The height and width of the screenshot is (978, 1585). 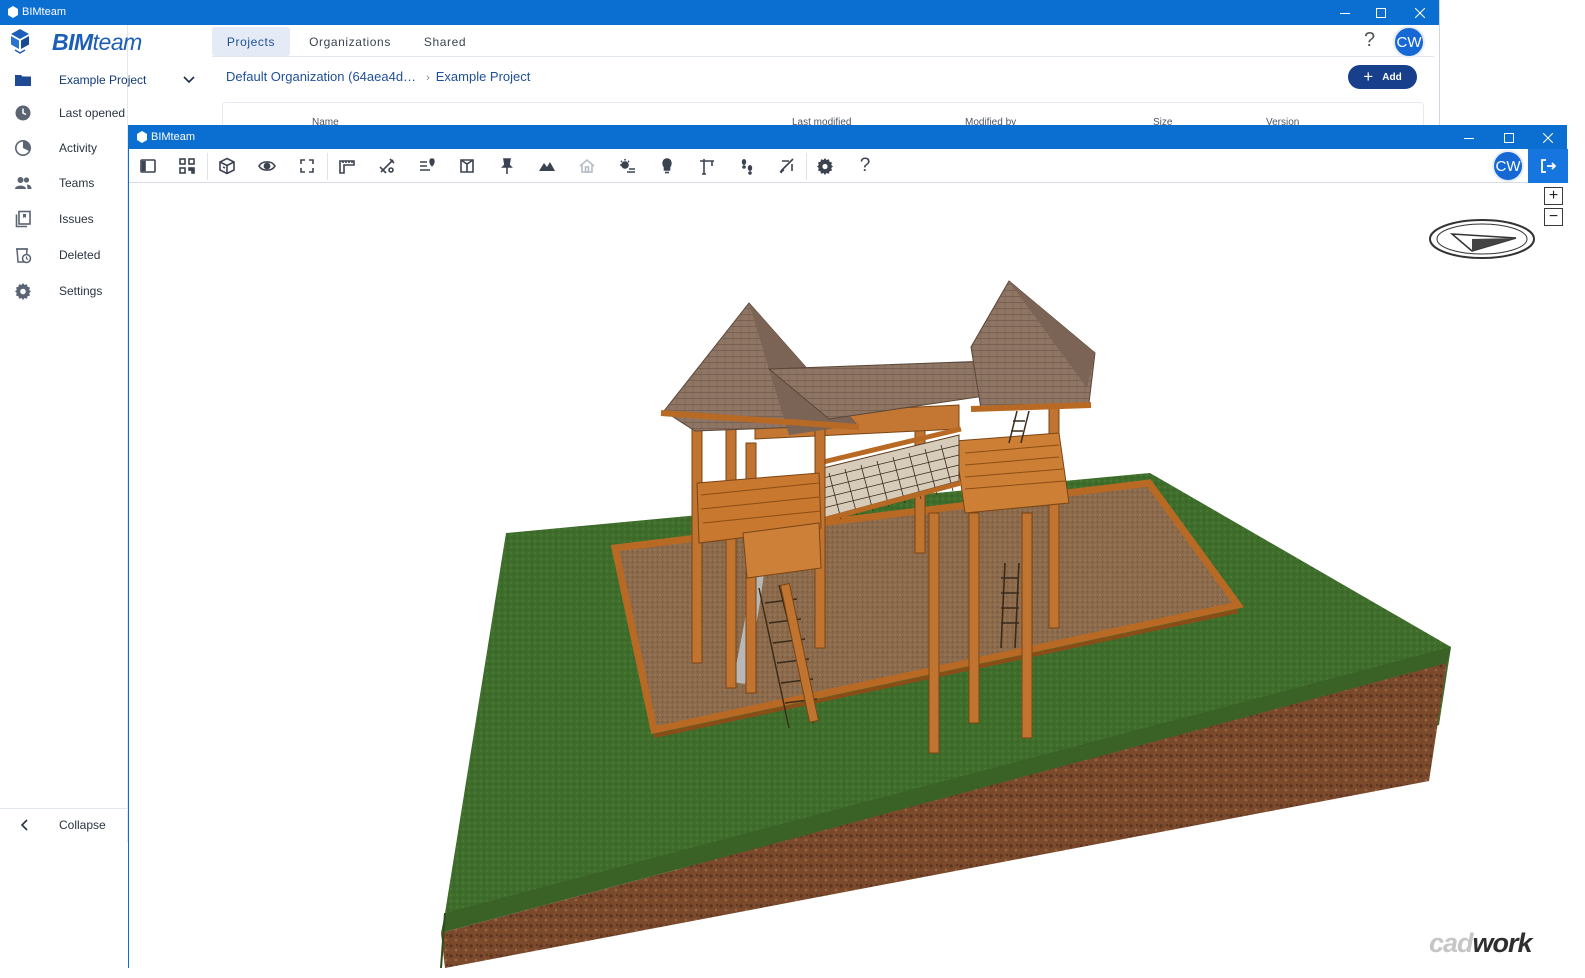 I want to click on terrain-icon, so click(x=547, y=166).